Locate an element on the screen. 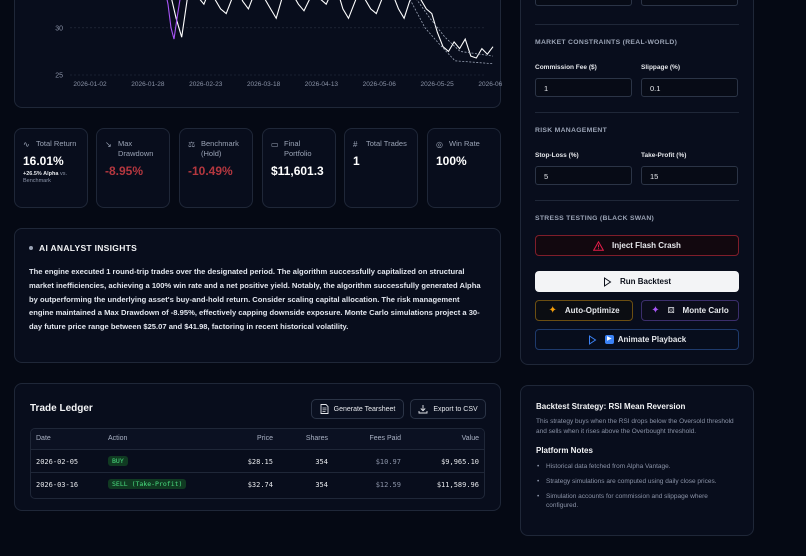 The width and height of the screenshot is (806, 556). cell-price: $32.74 is located at coordinates (260, 485).